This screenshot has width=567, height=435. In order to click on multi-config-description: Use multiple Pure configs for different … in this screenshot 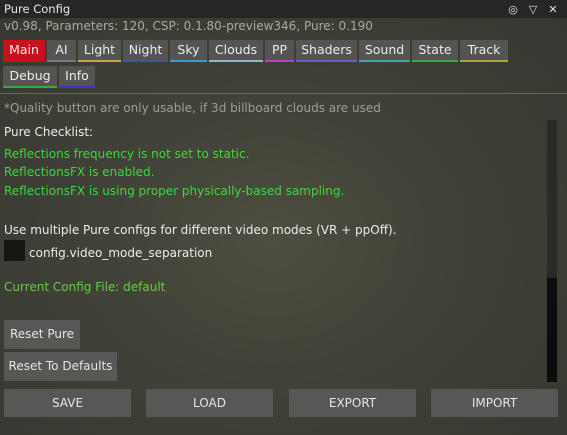, I will do `click(200, 230)`.